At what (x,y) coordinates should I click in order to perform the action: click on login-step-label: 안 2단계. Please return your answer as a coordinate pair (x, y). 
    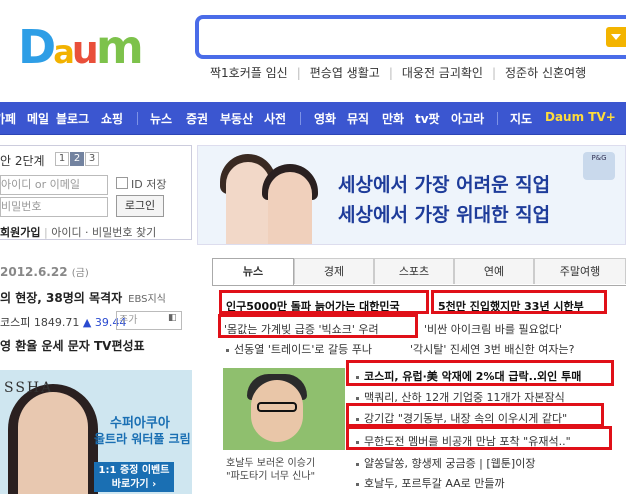
    Looking at the image, I should click on (22, 161).